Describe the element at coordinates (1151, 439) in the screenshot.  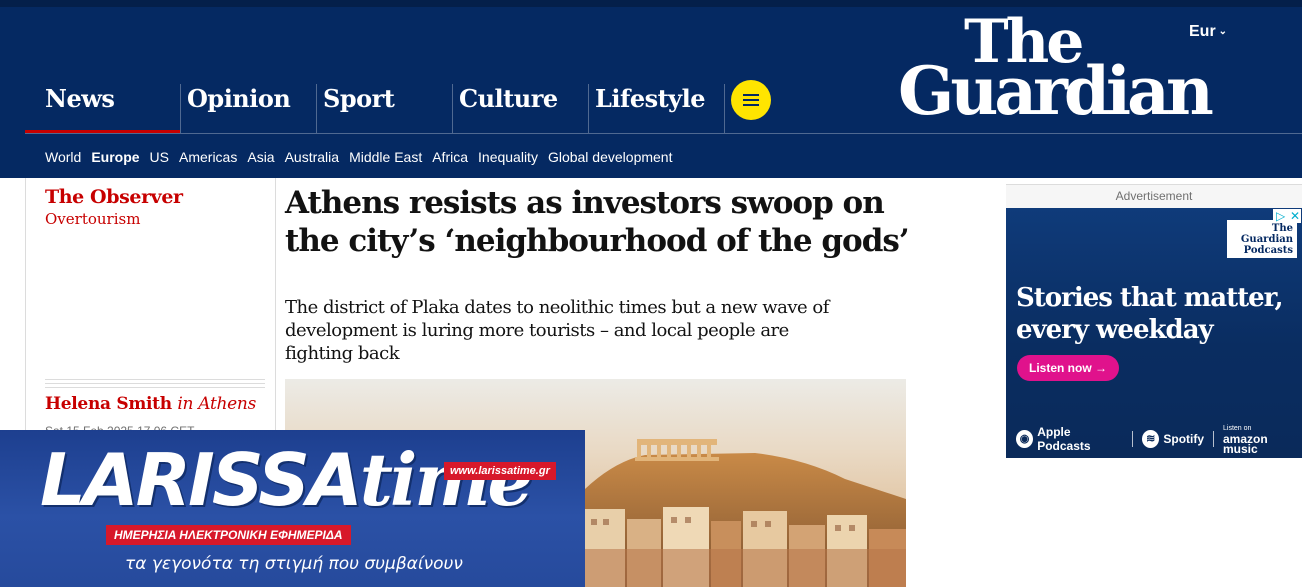
I see `spotify-icon: ≋` at that location.